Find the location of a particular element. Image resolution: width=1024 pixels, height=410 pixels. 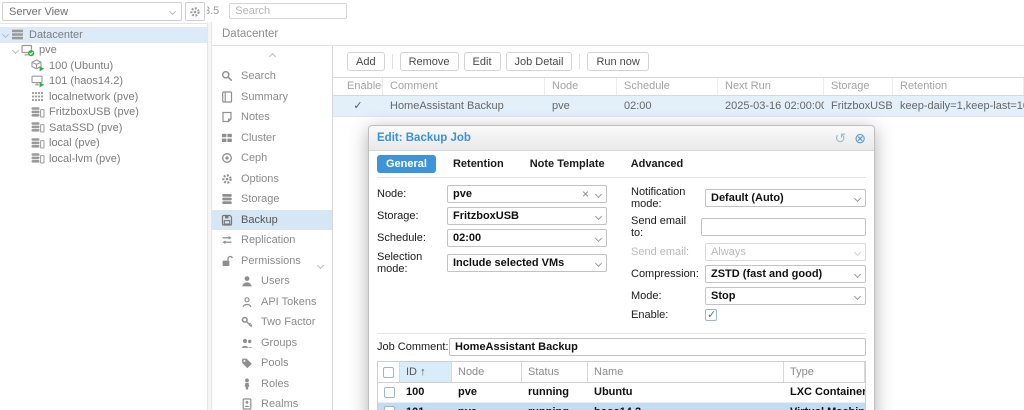

tab-retention: Retention is located at coordinates (478, 164).